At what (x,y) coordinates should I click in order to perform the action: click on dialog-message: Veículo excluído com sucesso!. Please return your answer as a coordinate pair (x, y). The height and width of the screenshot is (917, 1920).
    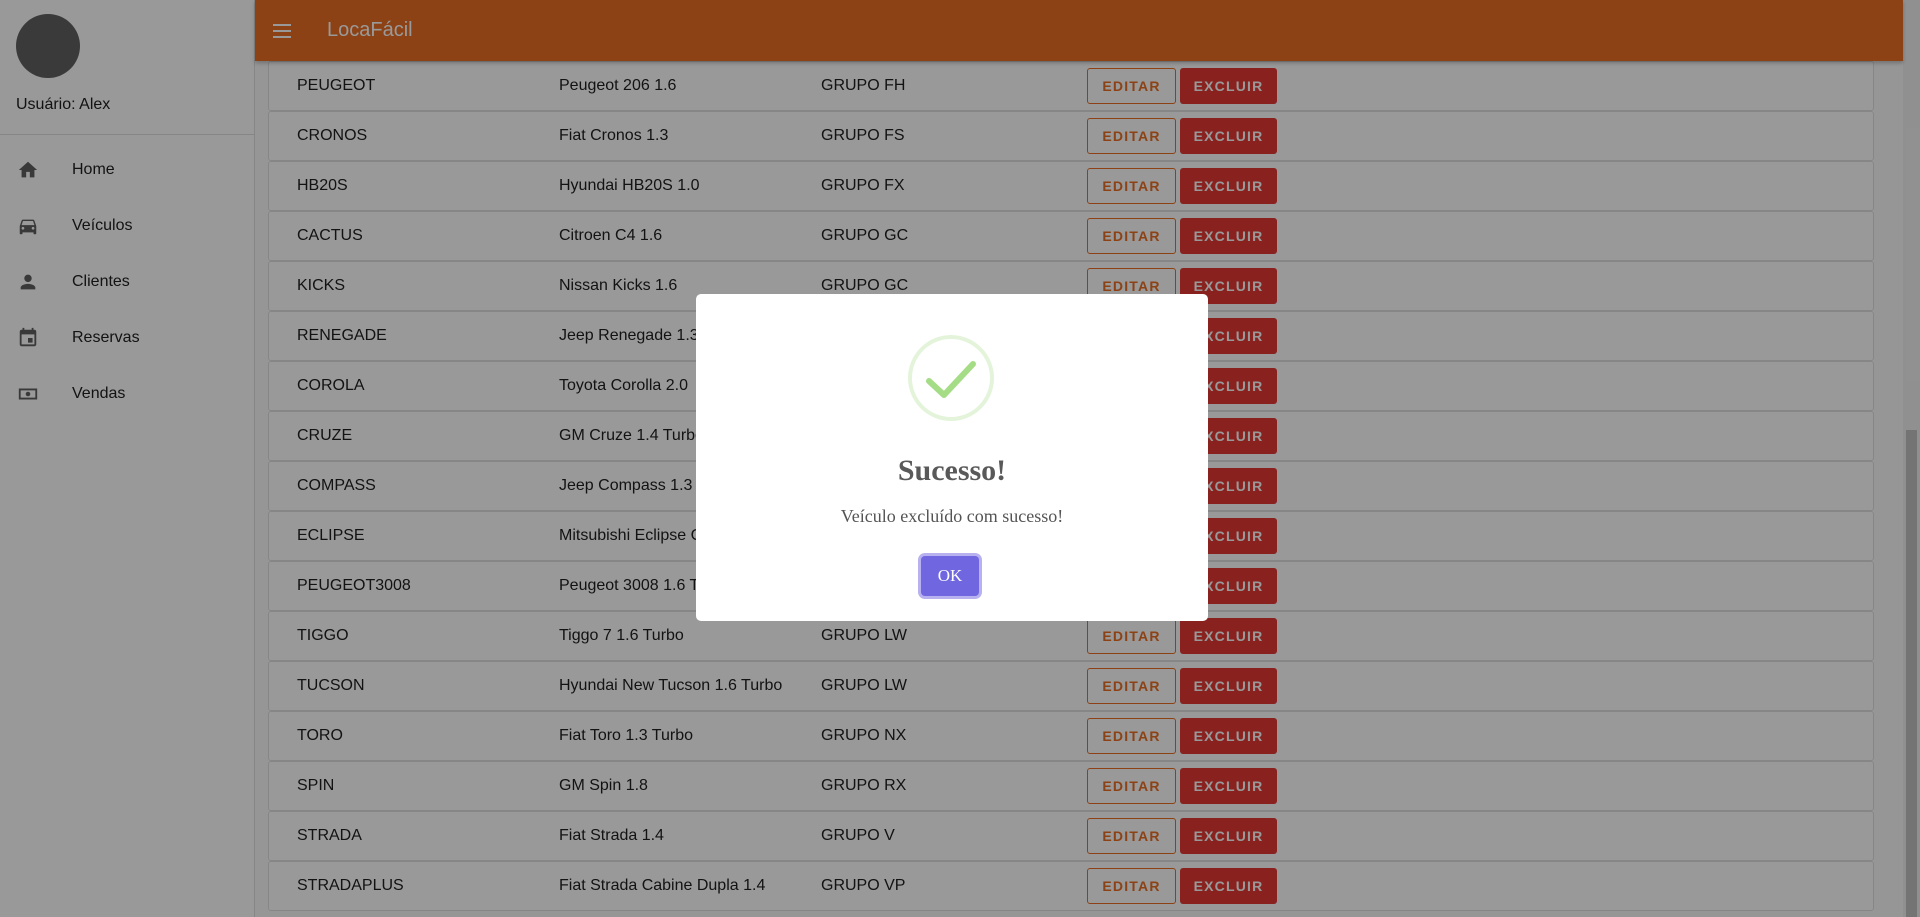
    Looking at the image, I should click on (952, 516).